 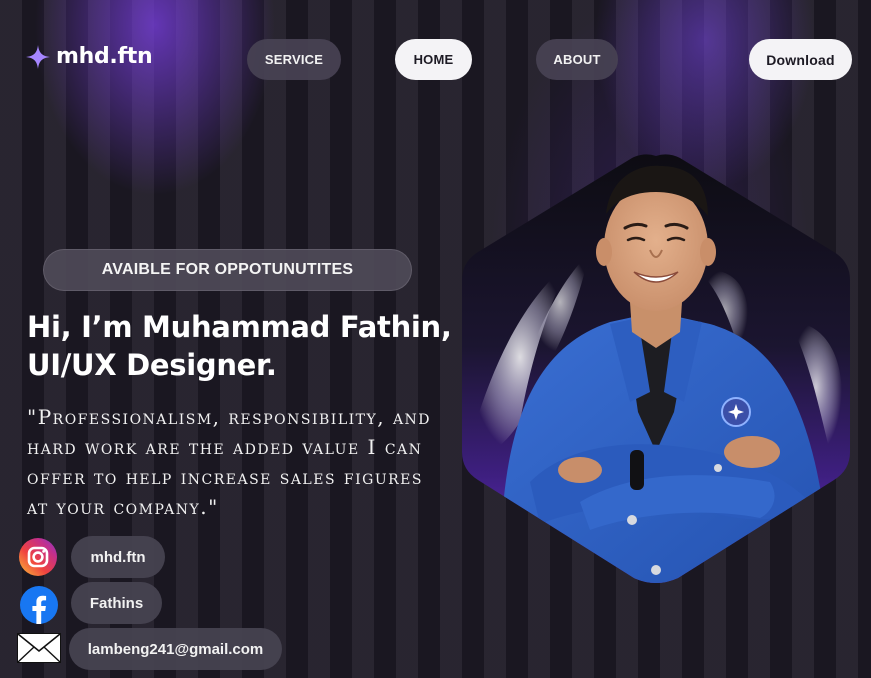 I want to click on facebook-icon, so click(x=39, y=607).